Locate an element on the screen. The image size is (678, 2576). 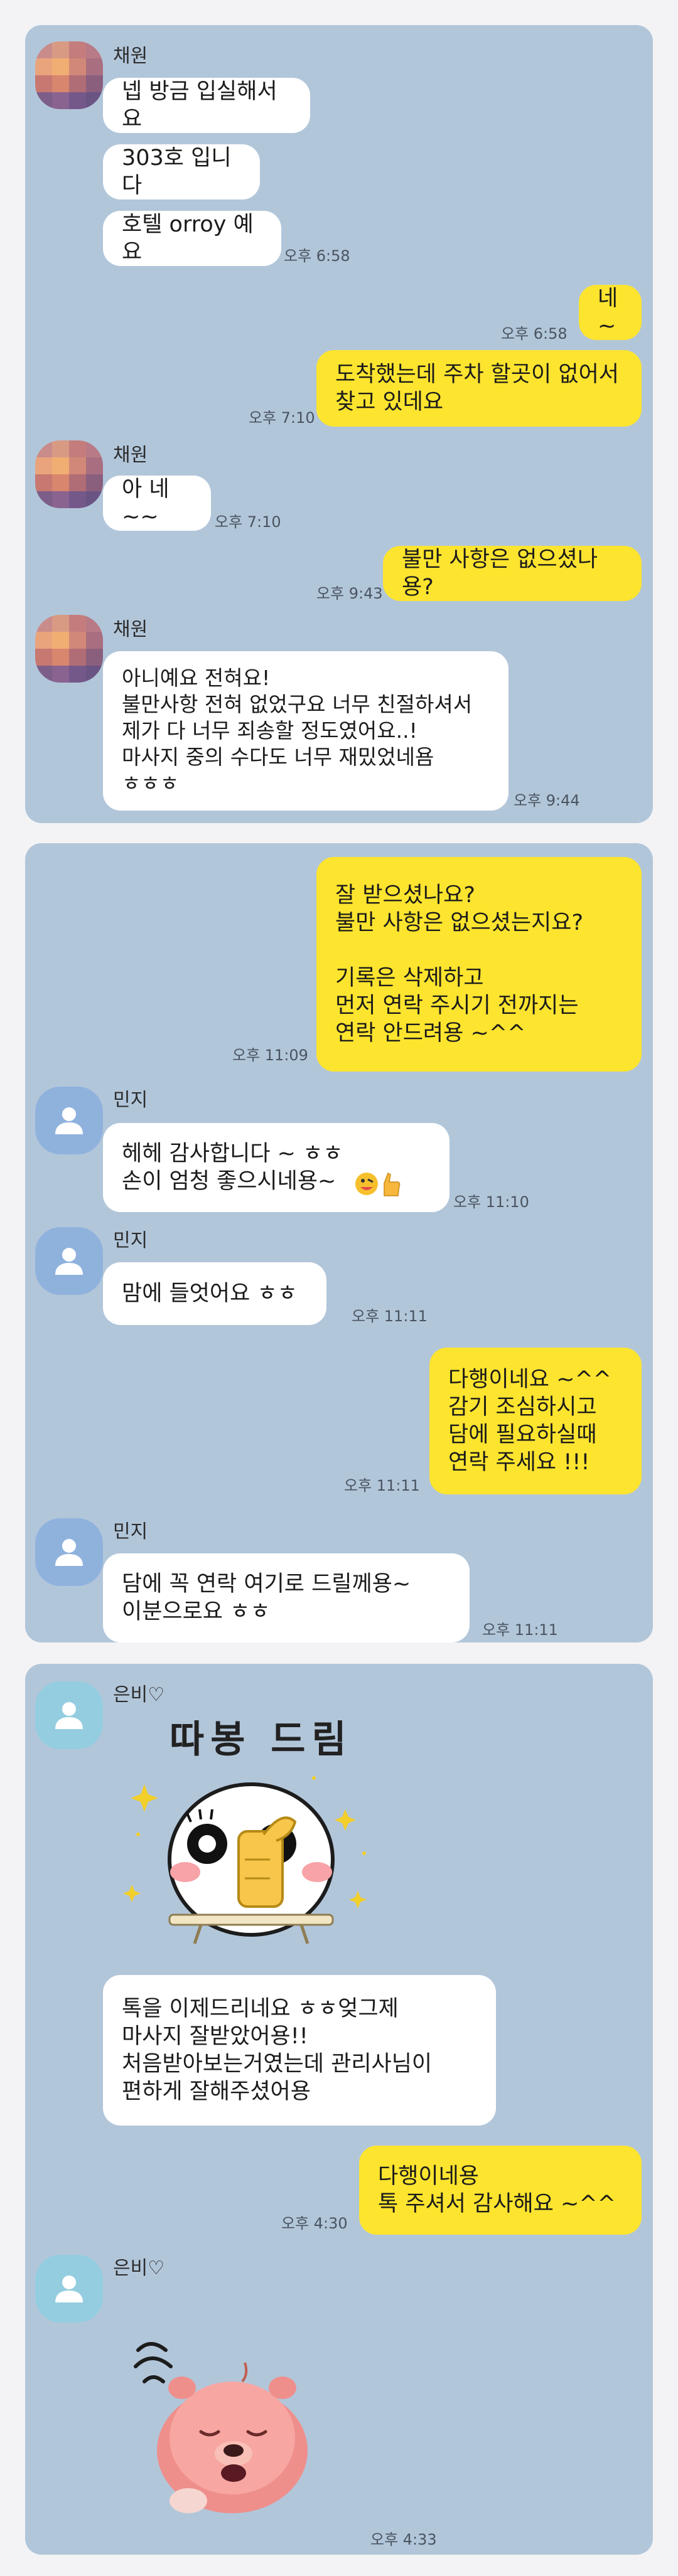
sticker-thumbs-up: 따봉 드림 is located at coordinates (251, 1837).